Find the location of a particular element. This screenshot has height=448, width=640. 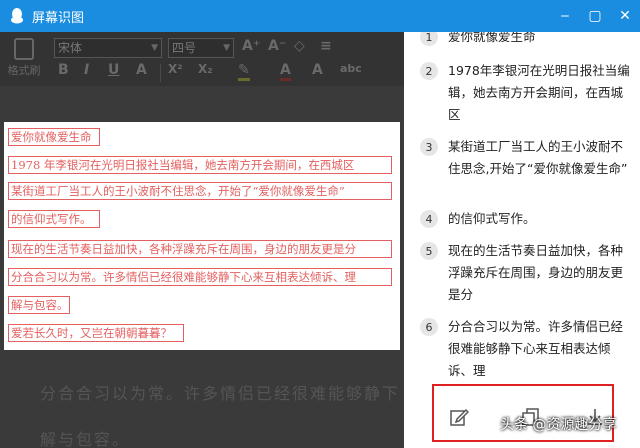

text-effect-button: A is located at coordinates (317, 70).